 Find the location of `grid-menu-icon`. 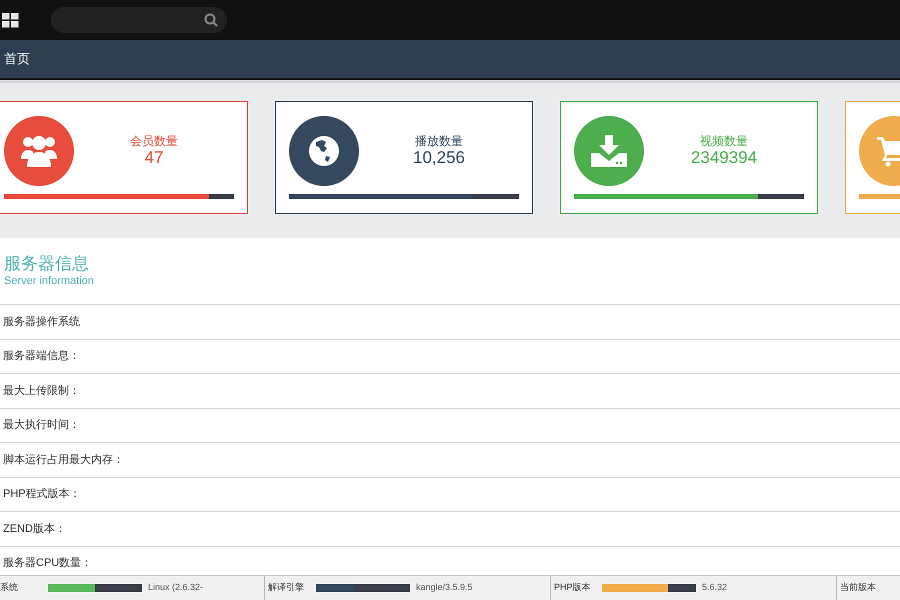

grid-menu-icon is located at coordinates (10, 20).